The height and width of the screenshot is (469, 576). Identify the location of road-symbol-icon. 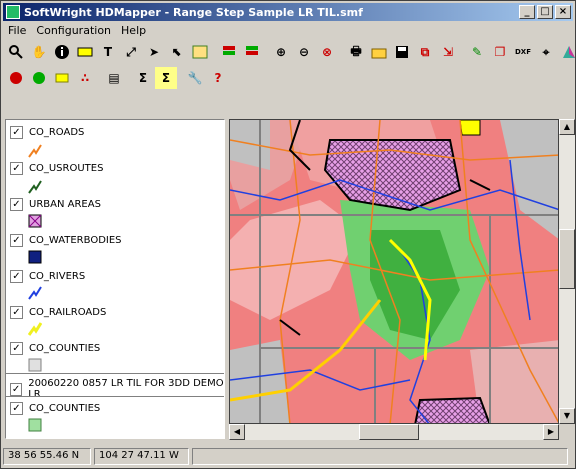
(35, 151).